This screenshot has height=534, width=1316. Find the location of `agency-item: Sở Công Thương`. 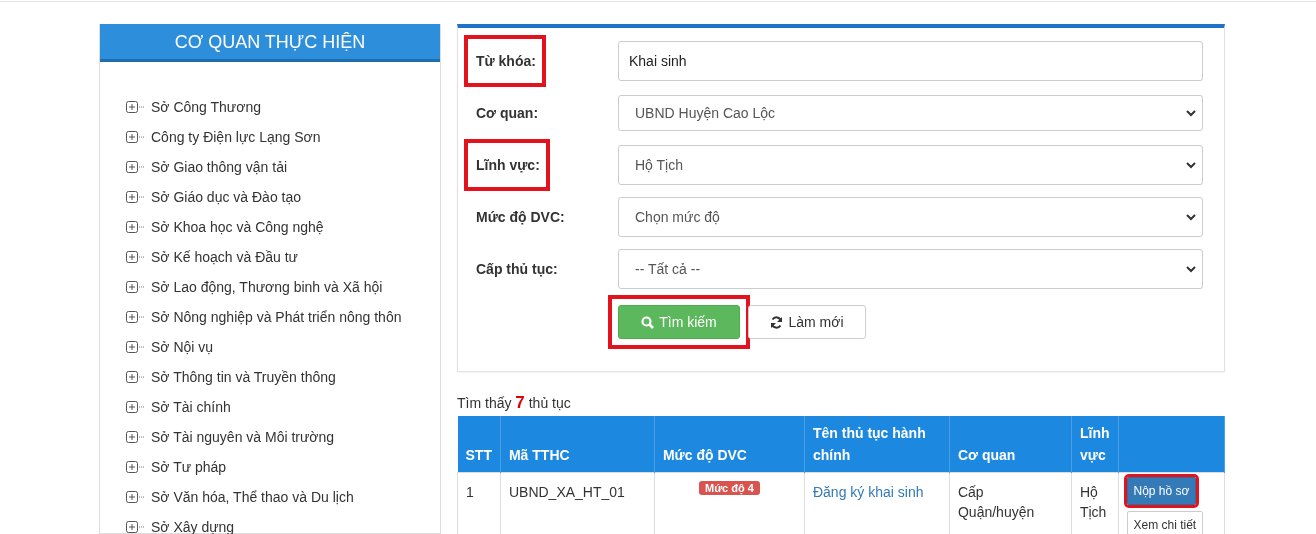

agency-item: Sở Công Thương is located at coordinates (206, 107).